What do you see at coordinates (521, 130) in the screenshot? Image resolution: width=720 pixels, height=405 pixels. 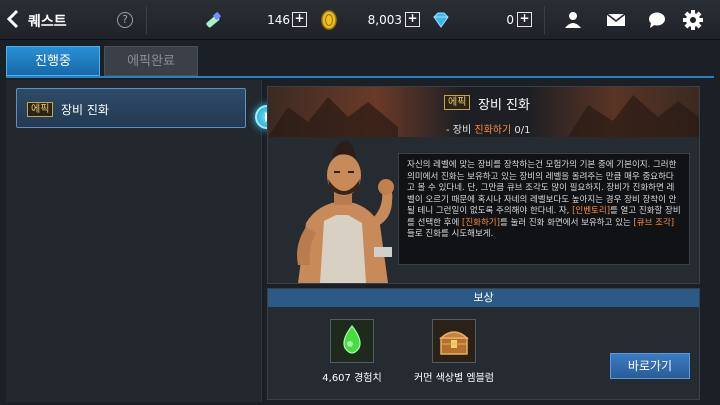 I see `objective-progress: 0/1` at bounding box center [521, 130].